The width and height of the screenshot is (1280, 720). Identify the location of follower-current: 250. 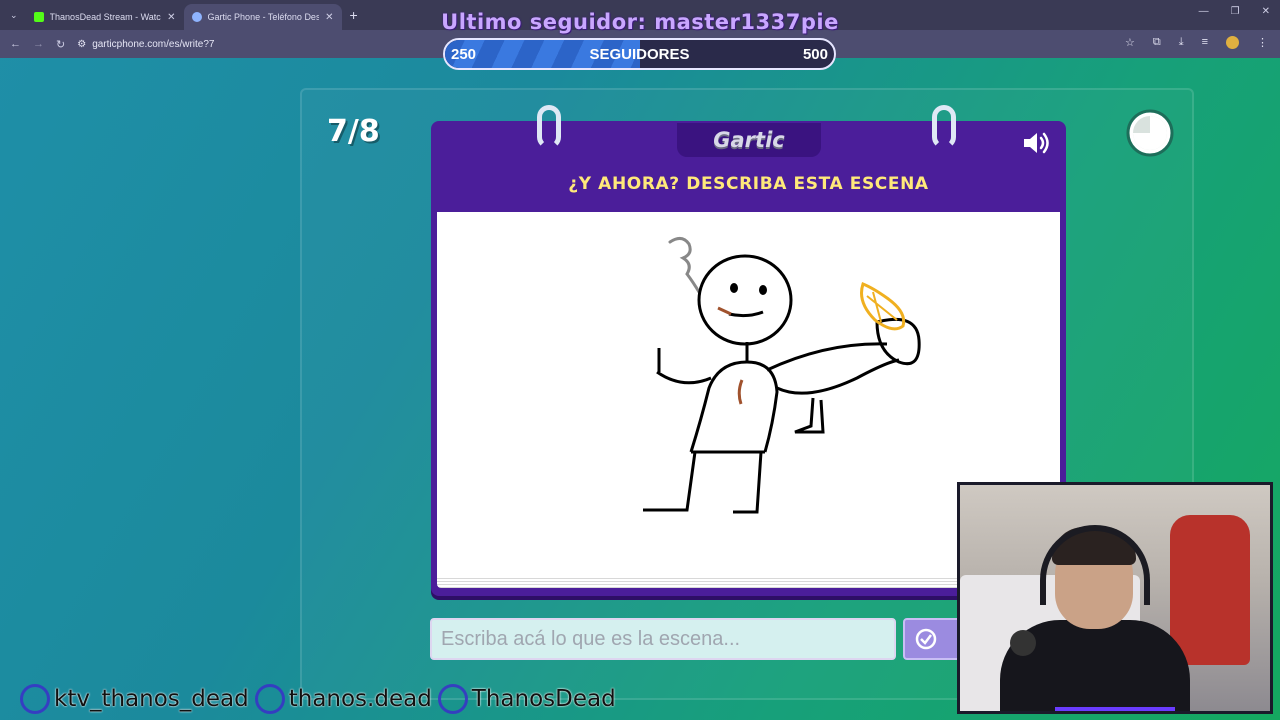
(464, 54).